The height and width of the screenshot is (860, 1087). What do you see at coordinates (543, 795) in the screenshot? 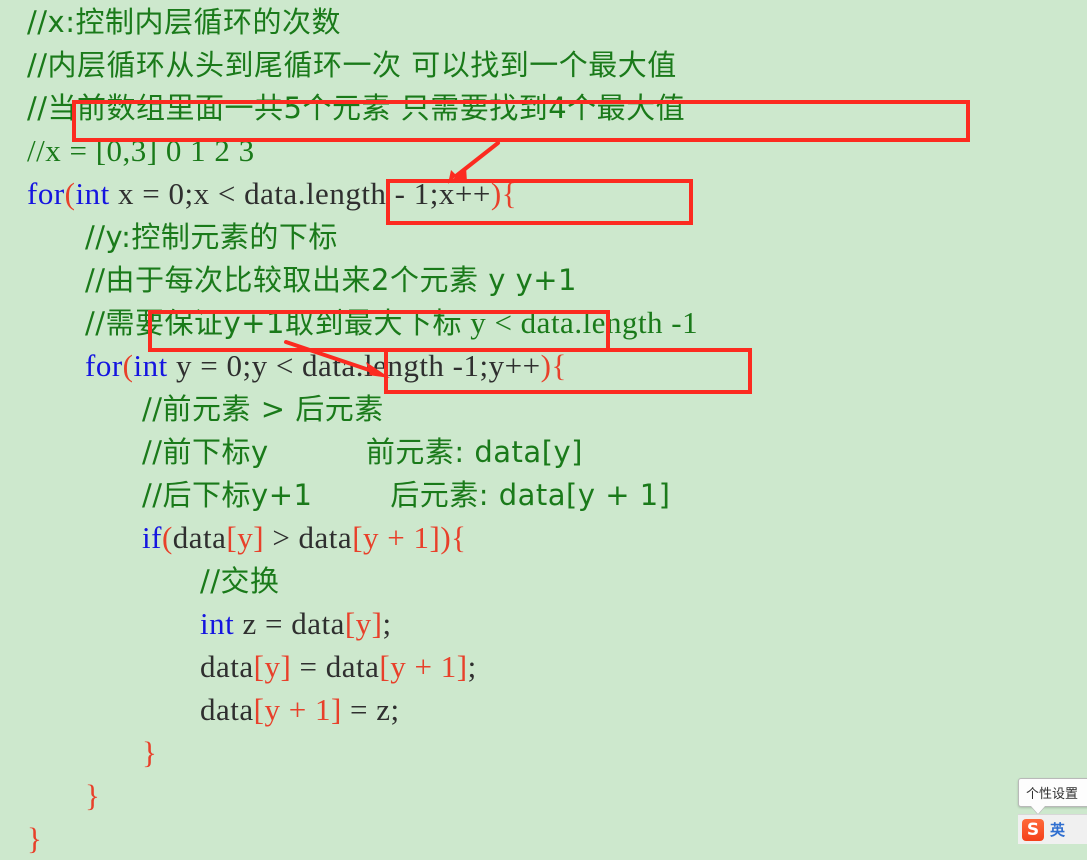
I see `code-line-19: }` at bounding box center [543, 795].